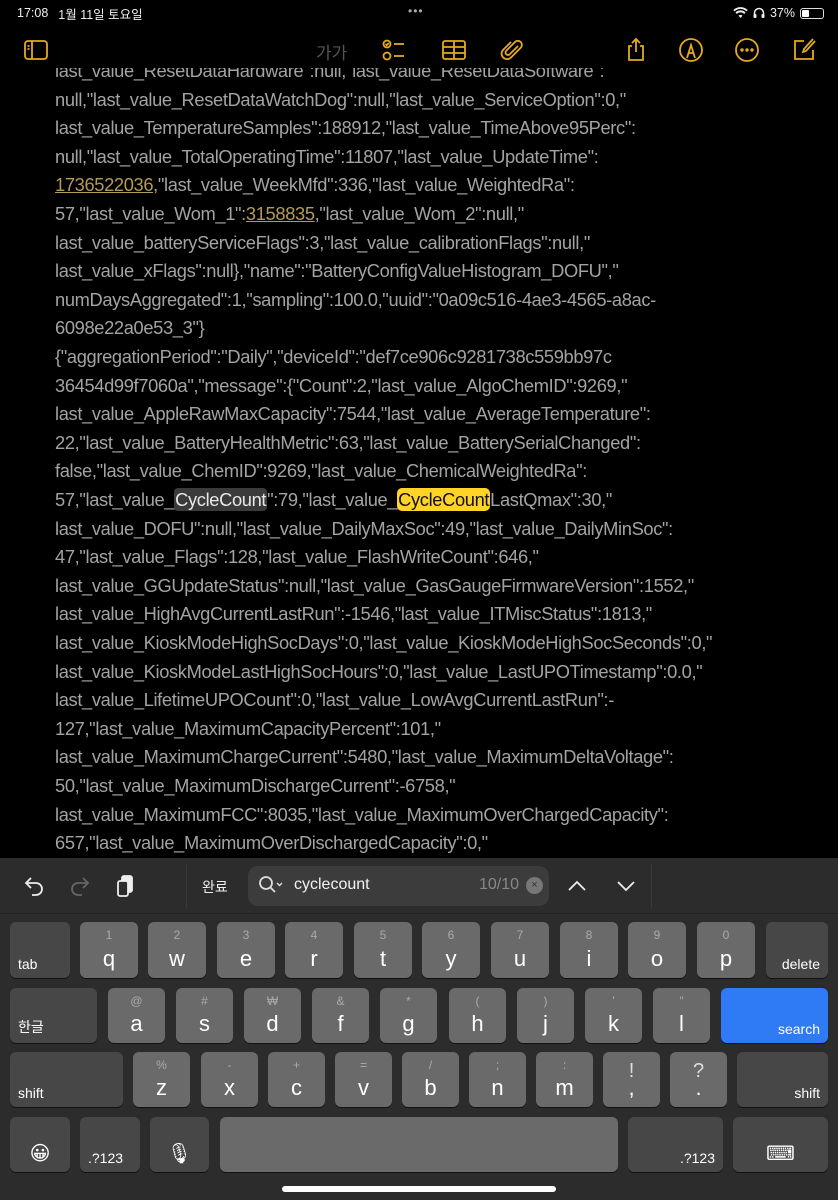 The image size is (838, 1200). Describe the element at coordinates (657, 958) in the screenshot. I see `key-label: o` at that location.